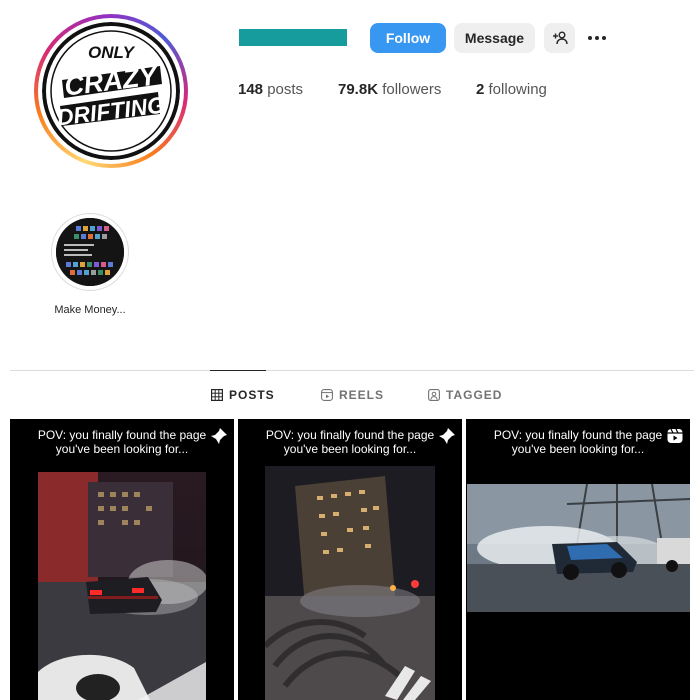 The height and width of the screenshot is (700, 700). I want to click on active-tab-indicator, so click(238, 370).